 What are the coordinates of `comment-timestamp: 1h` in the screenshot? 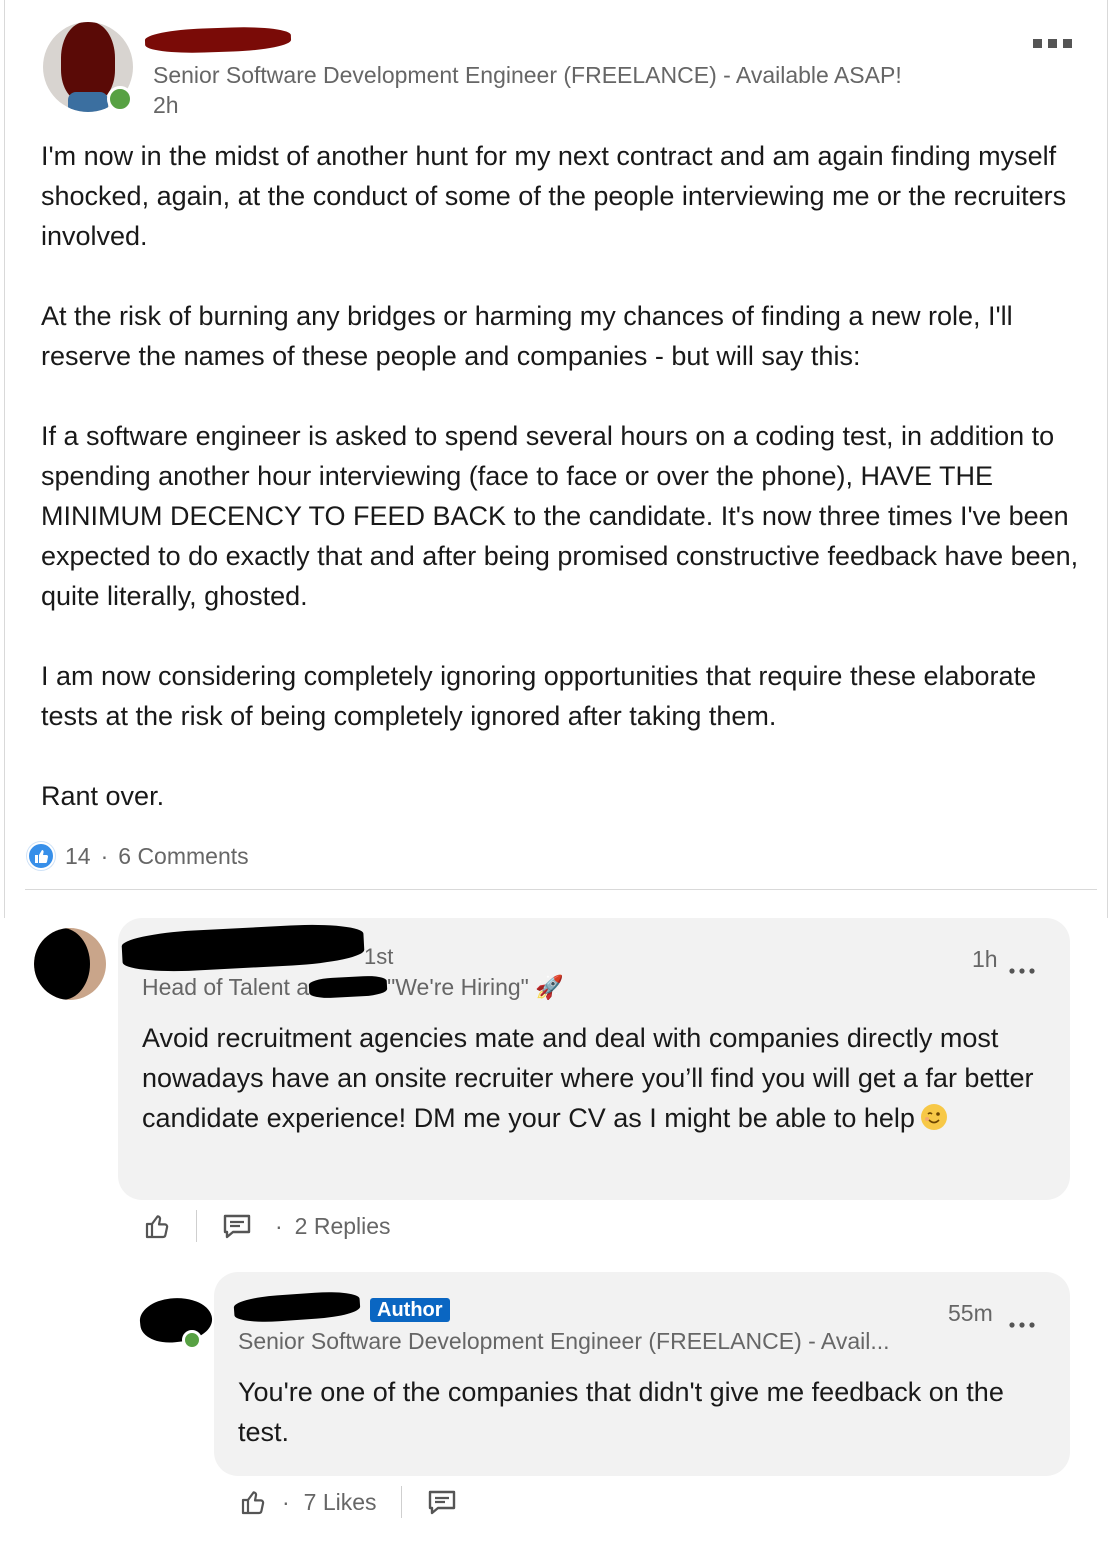 It's located at (985, 959).